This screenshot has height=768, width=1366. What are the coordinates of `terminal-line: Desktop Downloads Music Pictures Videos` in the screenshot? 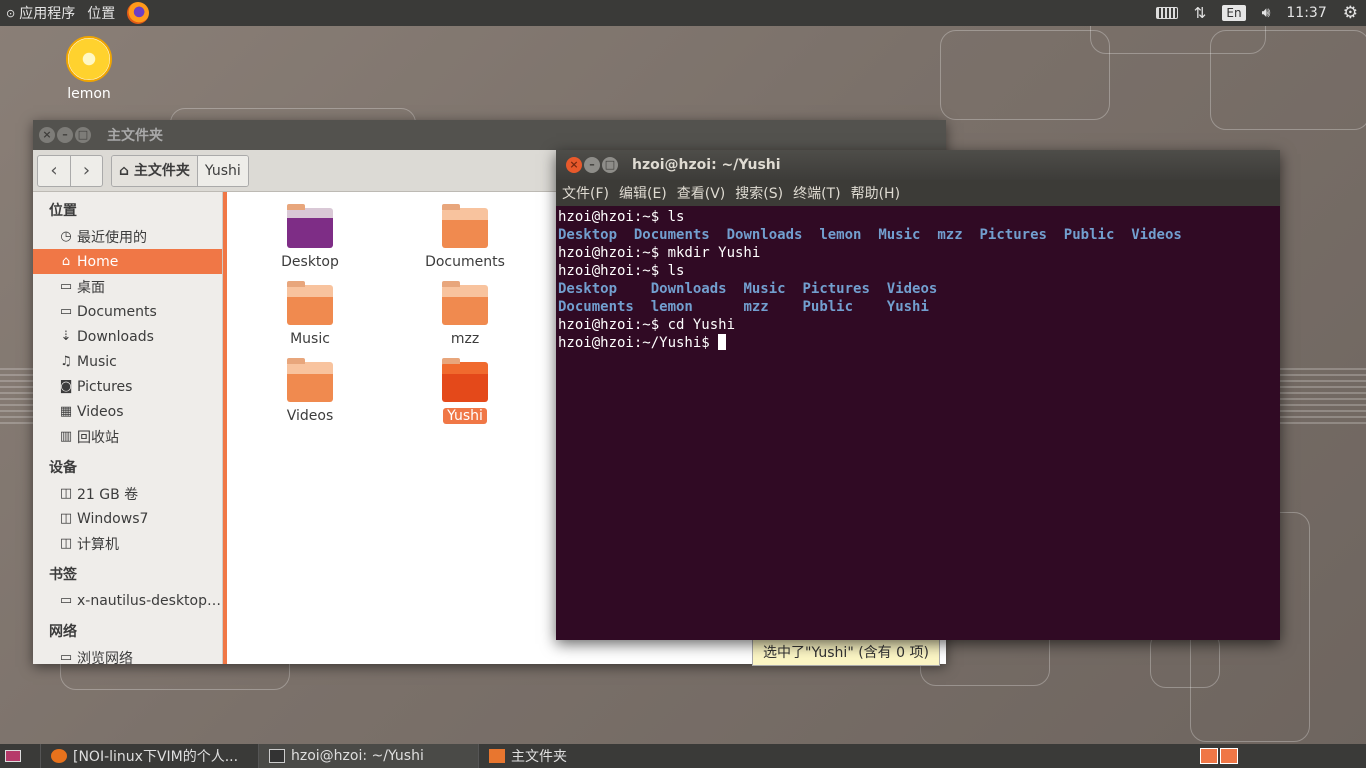 It's located at (748, 289).